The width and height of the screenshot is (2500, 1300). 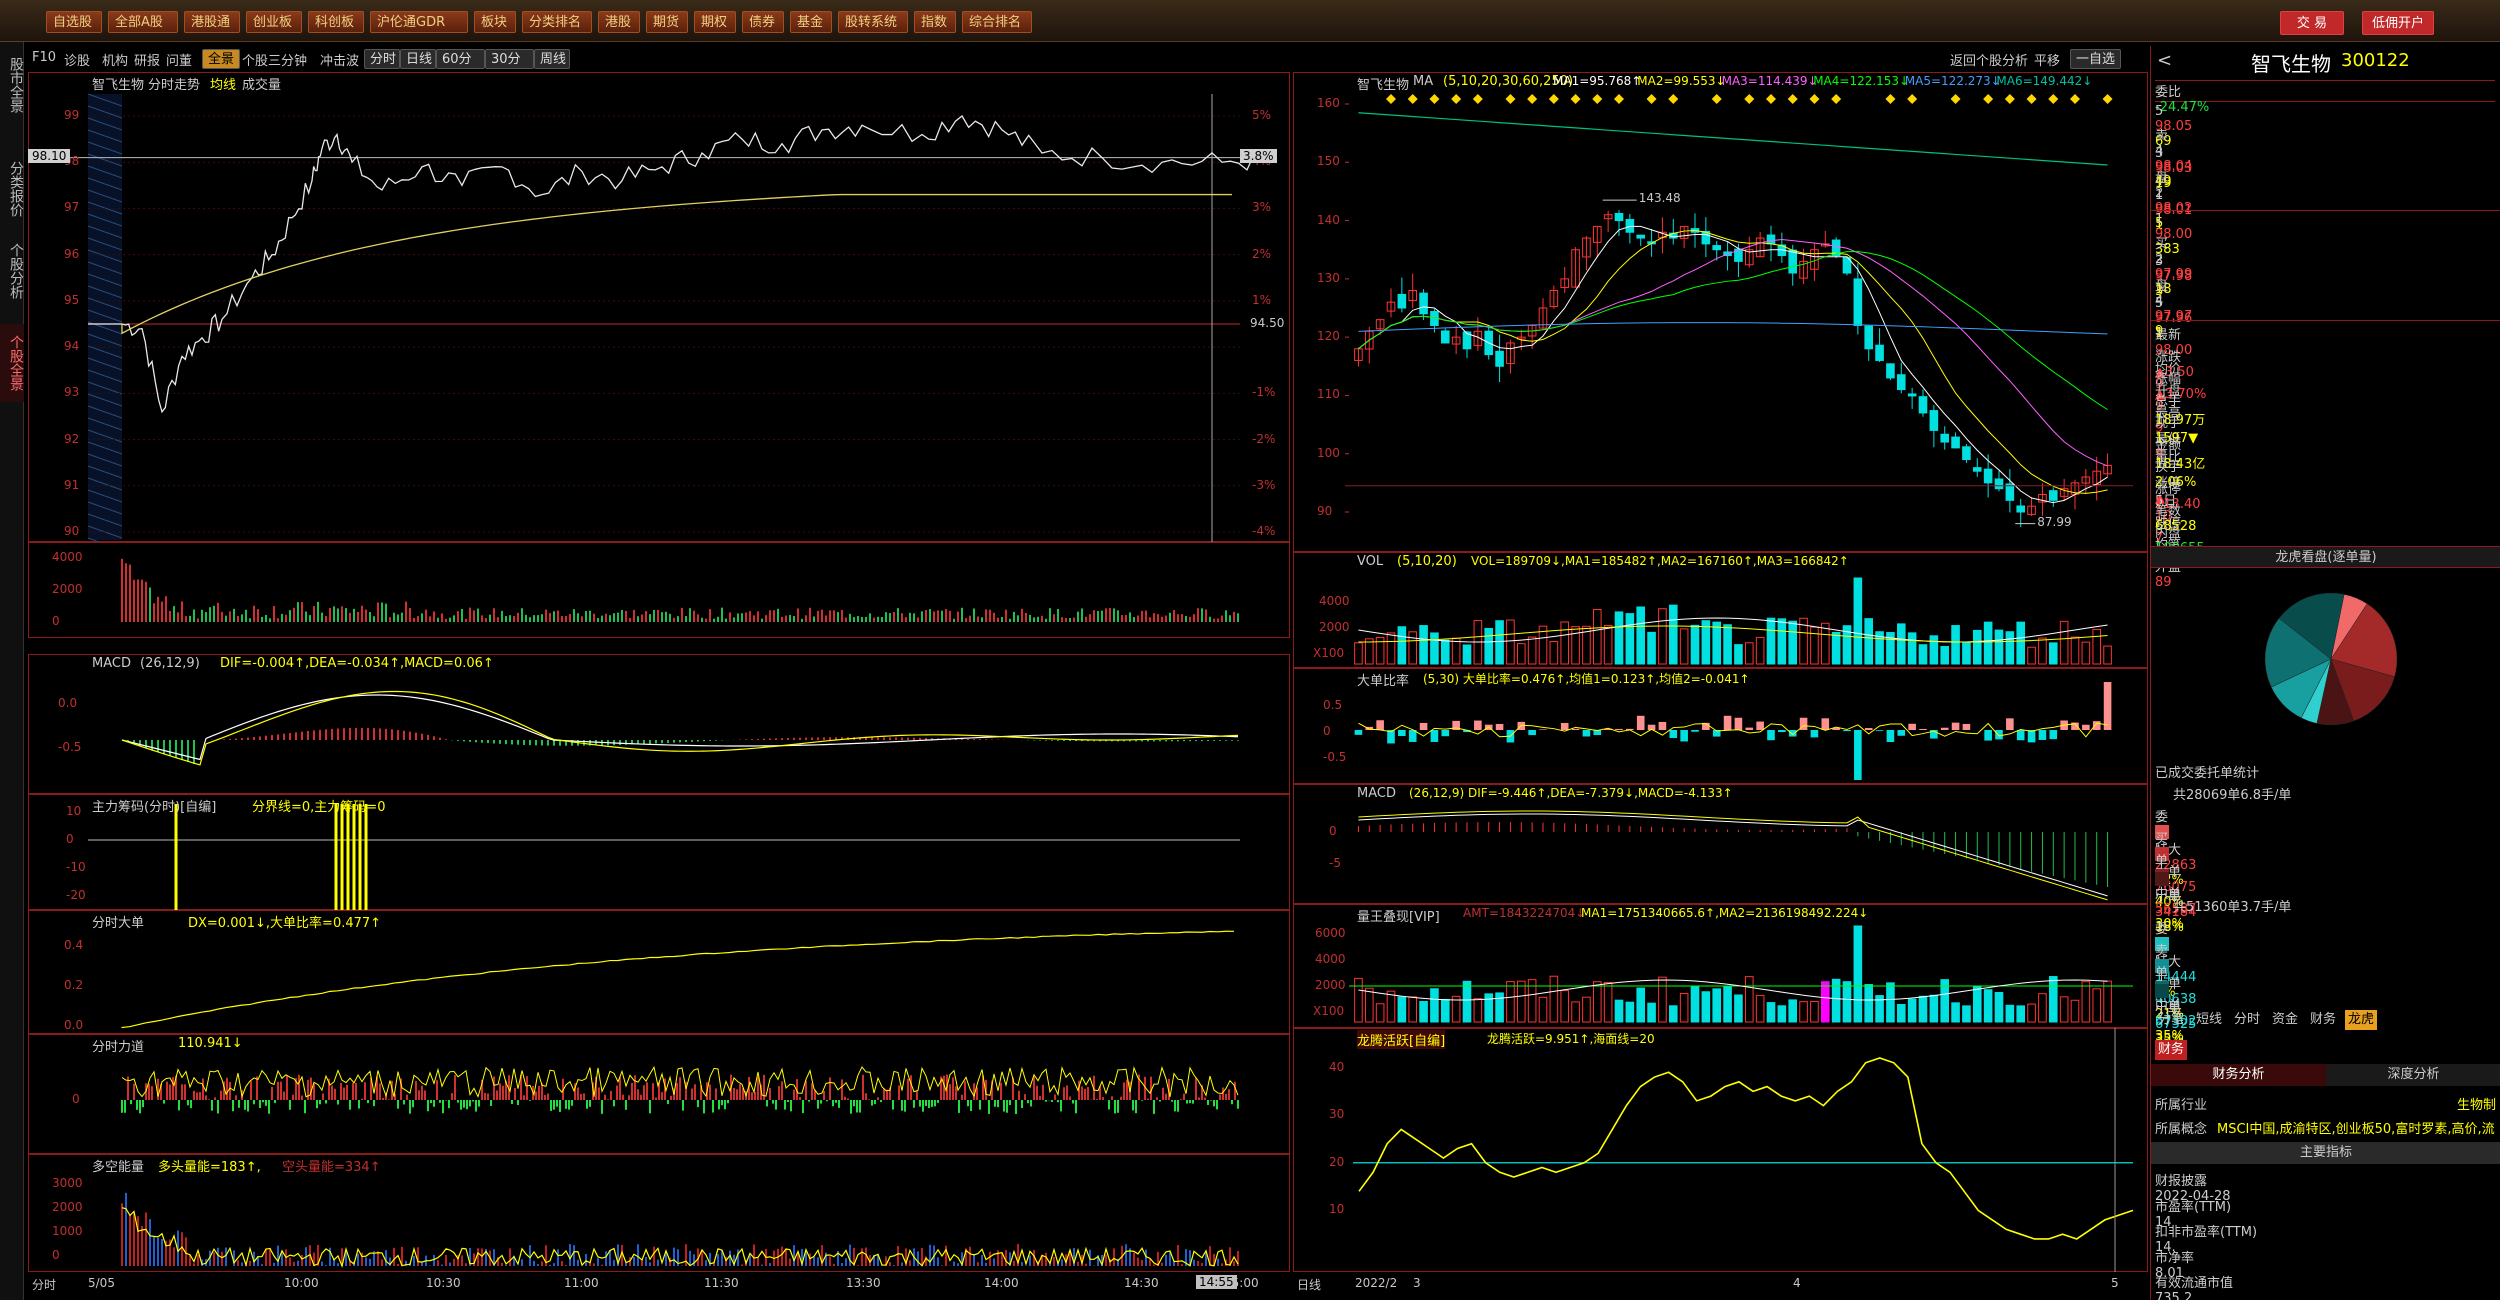 I want to click on toolbar-item: 问董, so click(x=179, y=59).